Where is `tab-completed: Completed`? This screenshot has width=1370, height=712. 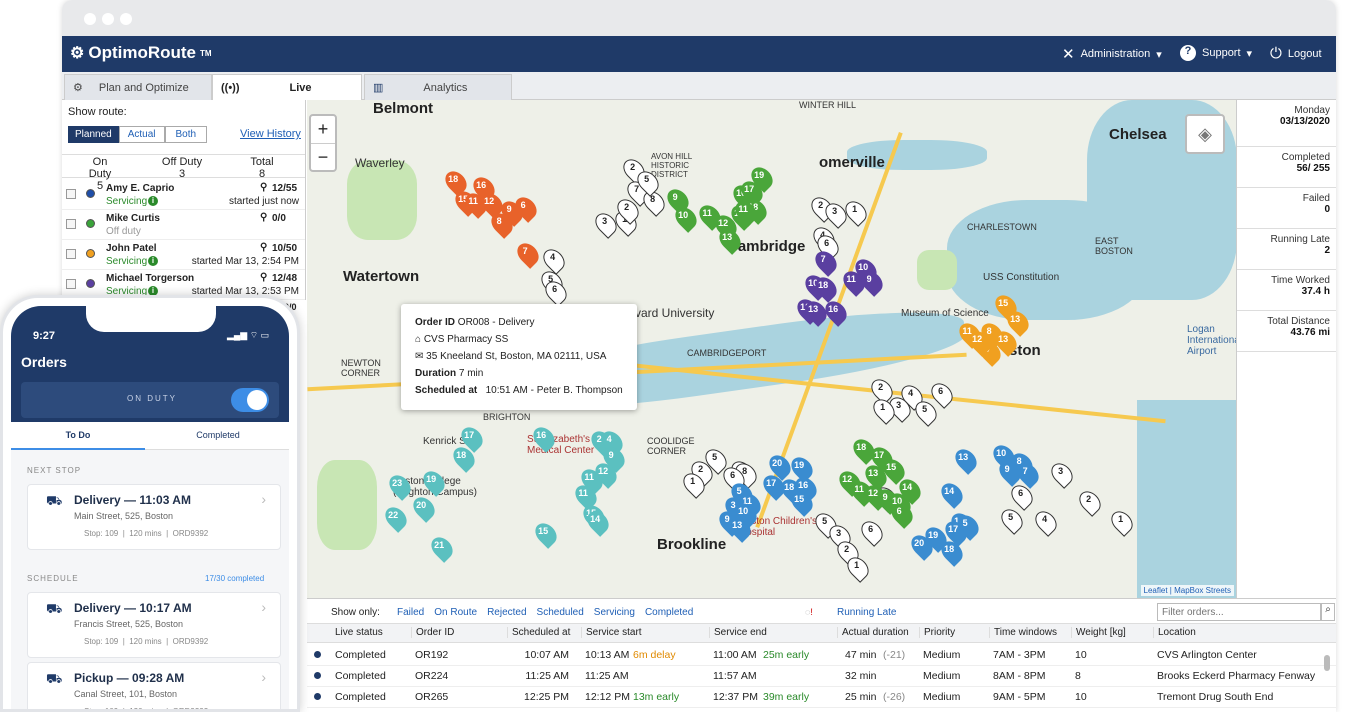
tab-completed: Completed is located at coordinates (218, 435).